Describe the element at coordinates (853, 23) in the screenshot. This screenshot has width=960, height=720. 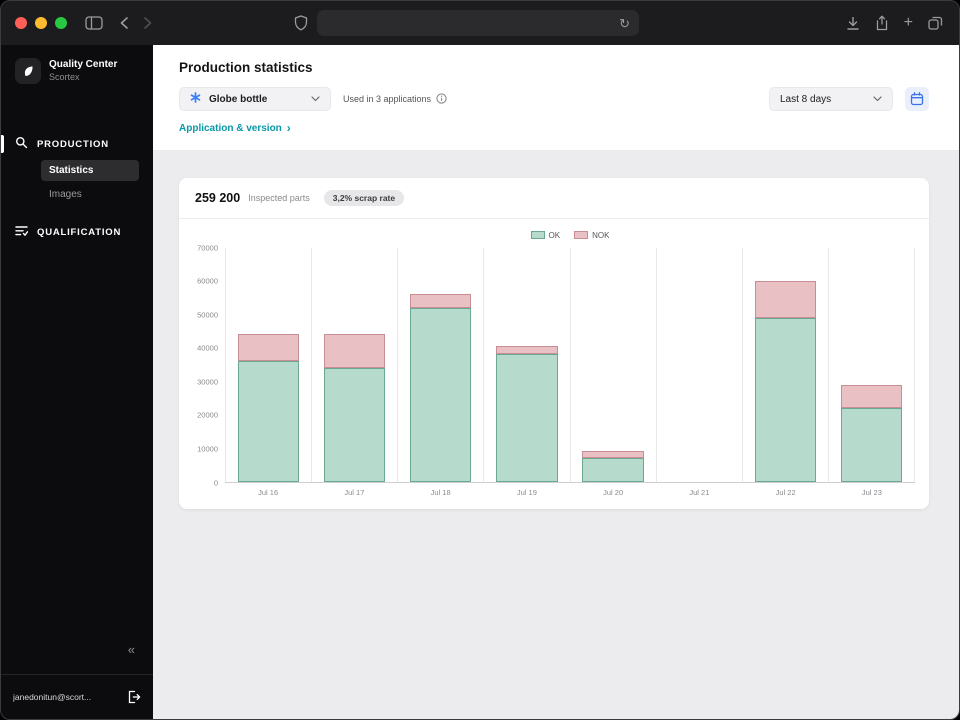
I see `downloads-button` at that location.